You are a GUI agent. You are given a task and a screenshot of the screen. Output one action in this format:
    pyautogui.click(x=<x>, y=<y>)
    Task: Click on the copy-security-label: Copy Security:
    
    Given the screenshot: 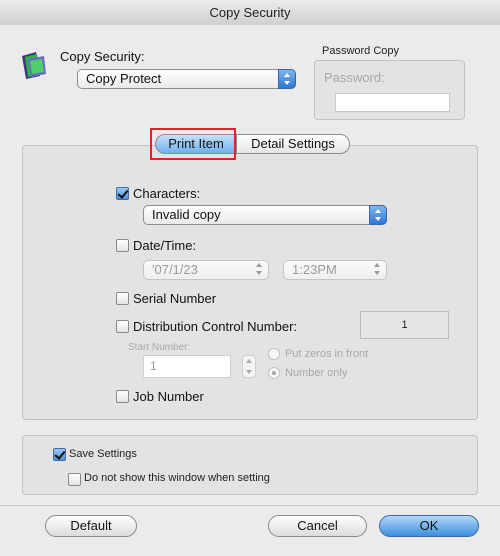 What is the action you would take?
    pyautogui.click(x=102, y=56)
    